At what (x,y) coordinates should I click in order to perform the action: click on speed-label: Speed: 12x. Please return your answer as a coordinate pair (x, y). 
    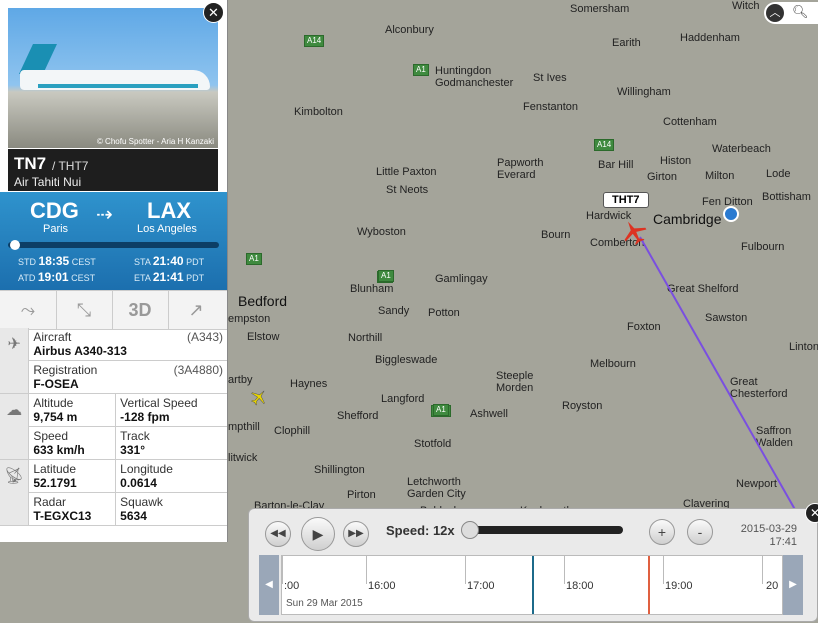
    Looking at the image, I should click on (420, 530).